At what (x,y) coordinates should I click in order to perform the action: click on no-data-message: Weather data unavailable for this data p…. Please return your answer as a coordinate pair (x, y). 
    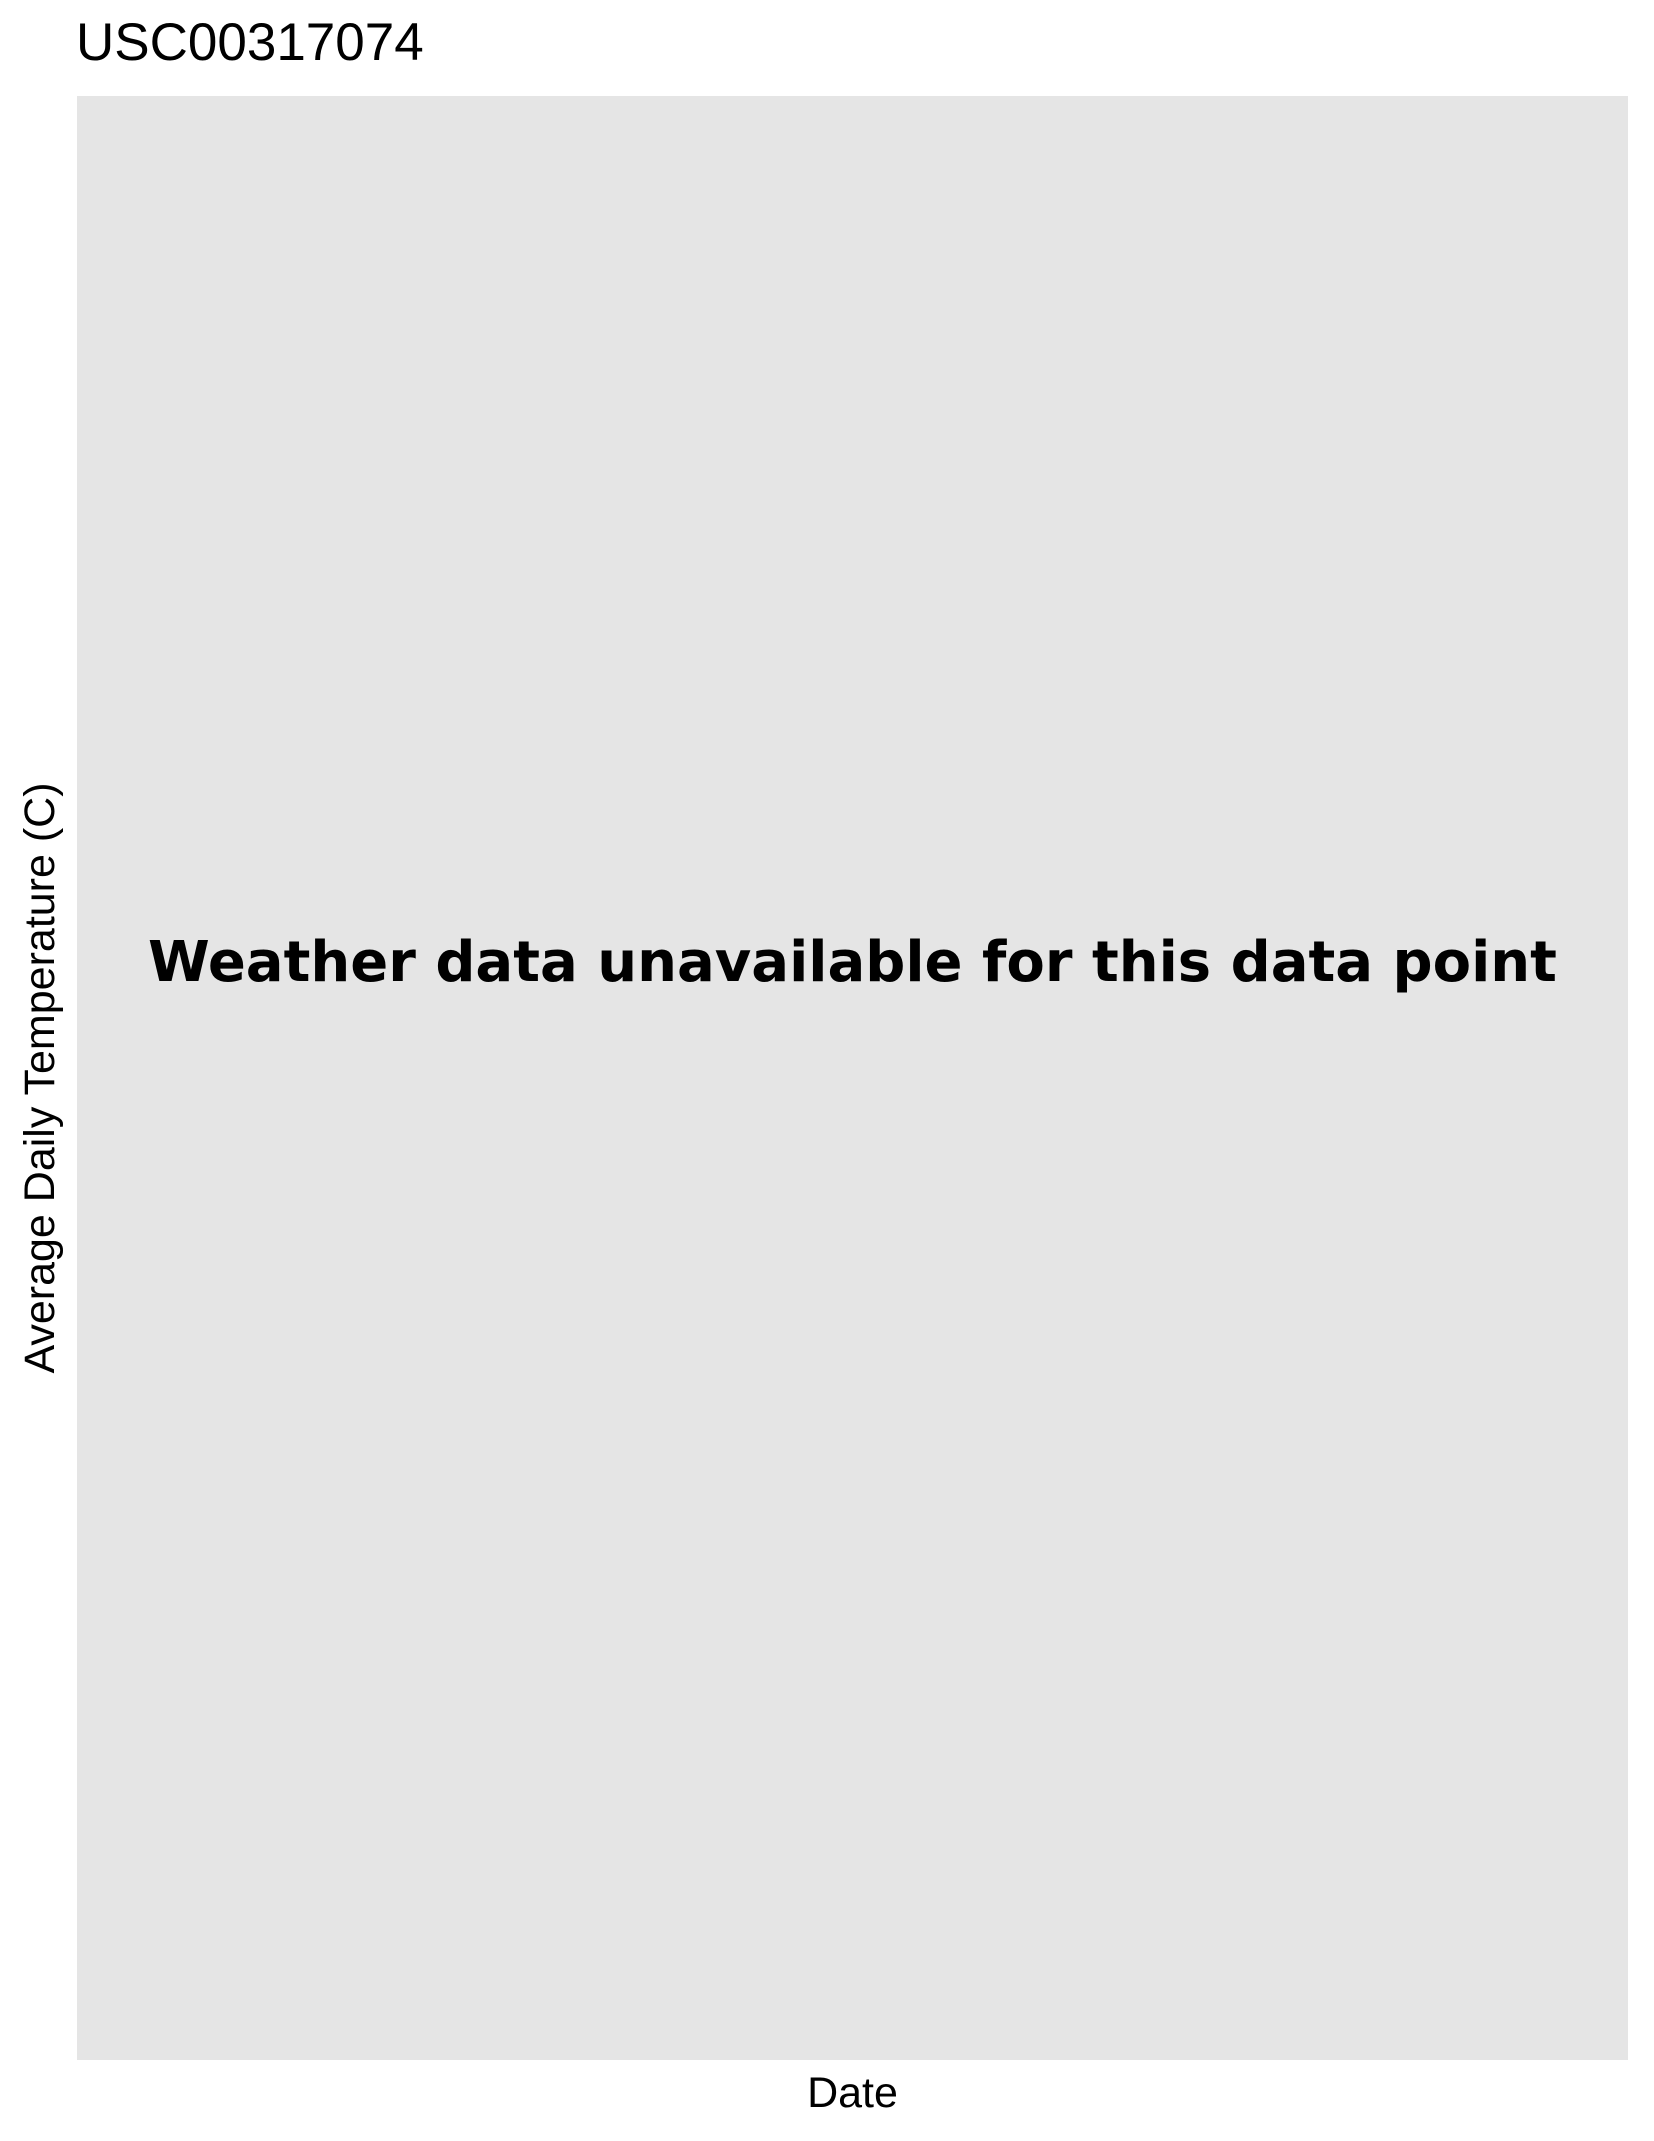
    Looking at the image, I should click on (852, 962).